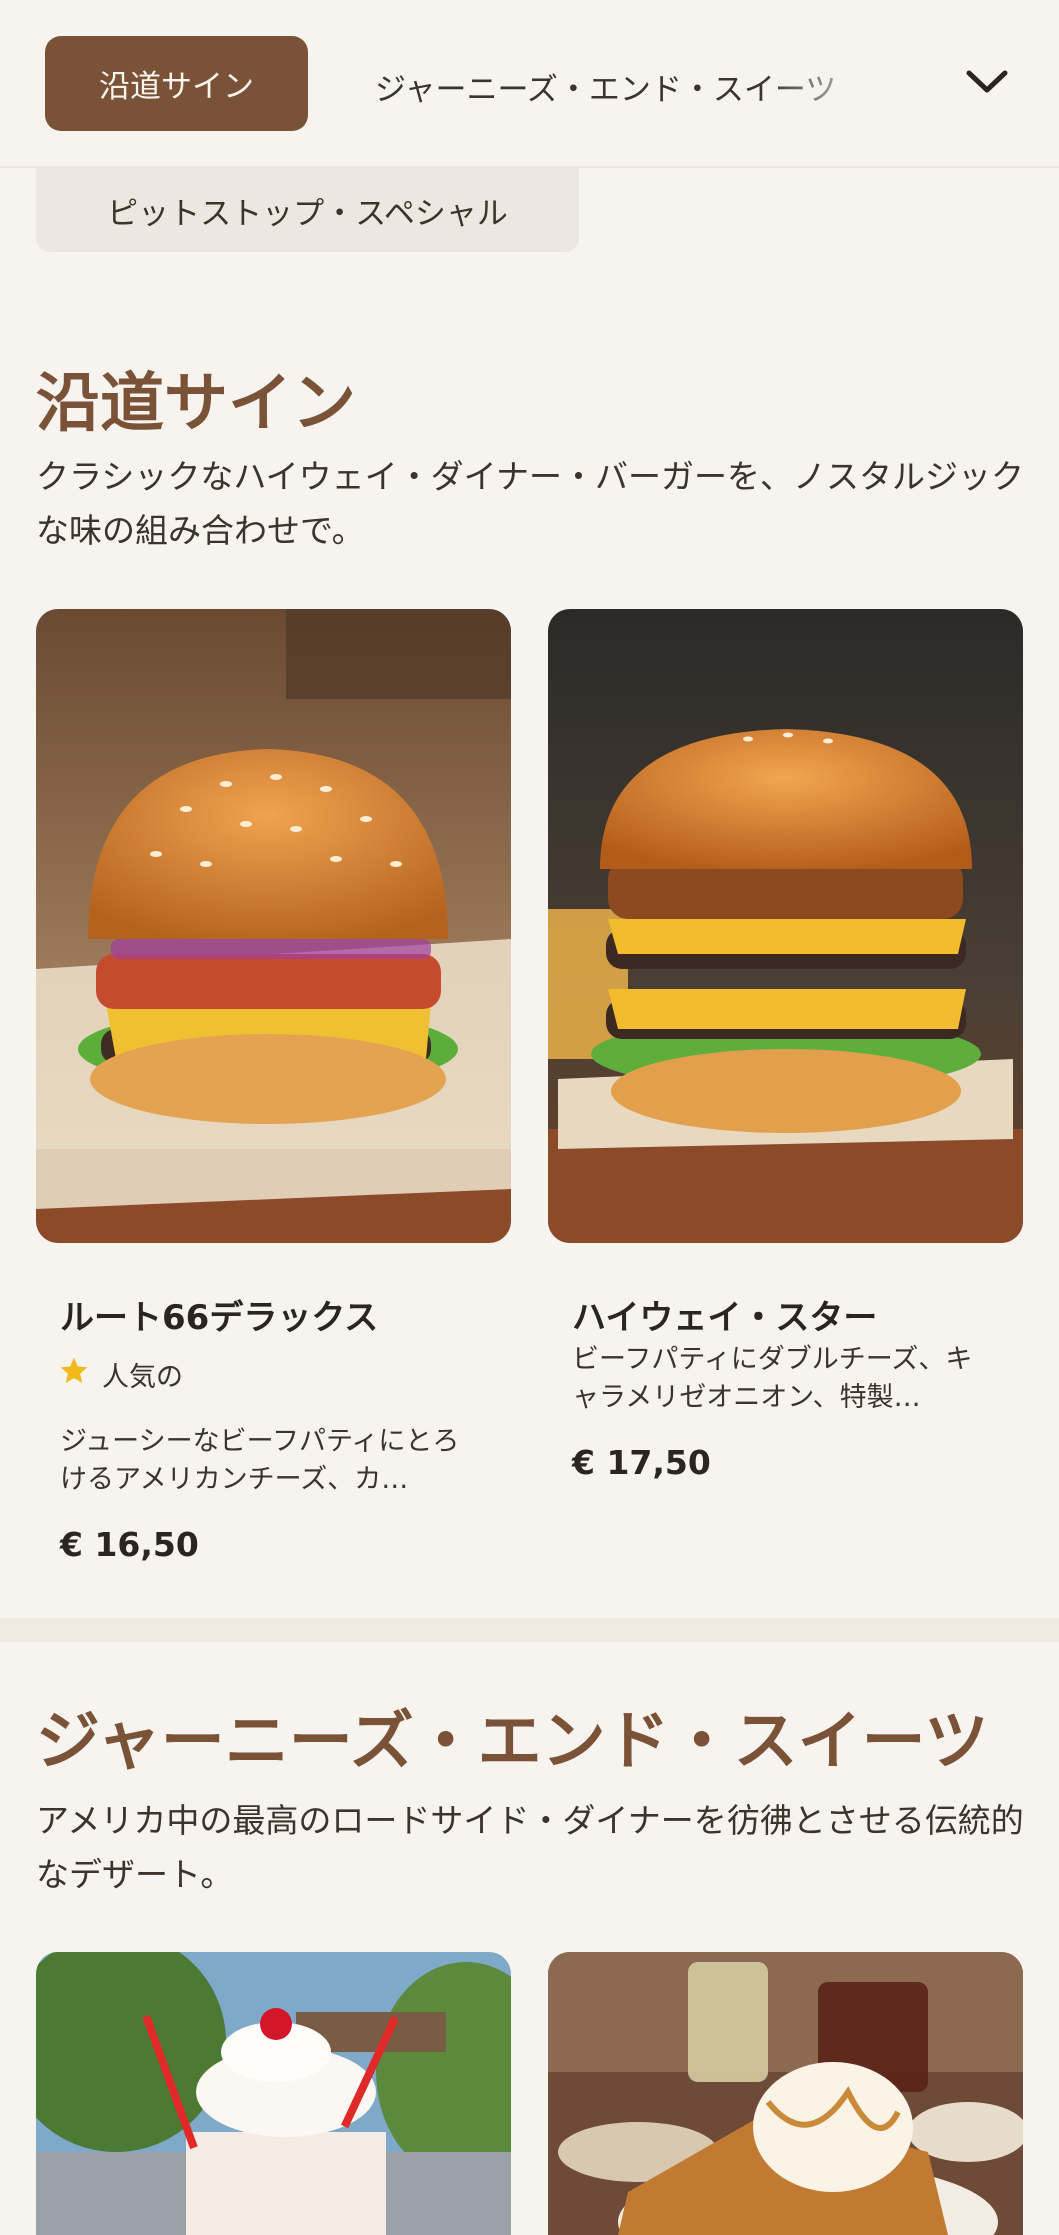  What do you see at coordinates (724, 1314) in the screenshot?
I see `item-name: ハイウェイ・スター` at bounding box center [724, 1314].